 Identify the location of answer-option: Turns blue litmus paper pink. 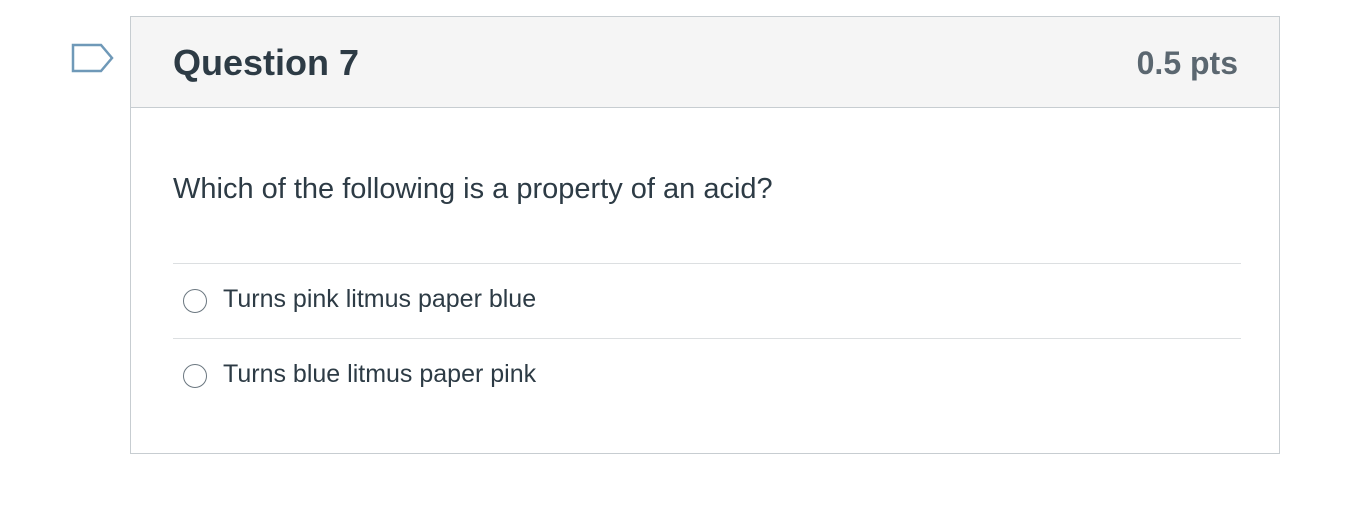
(707, 375).